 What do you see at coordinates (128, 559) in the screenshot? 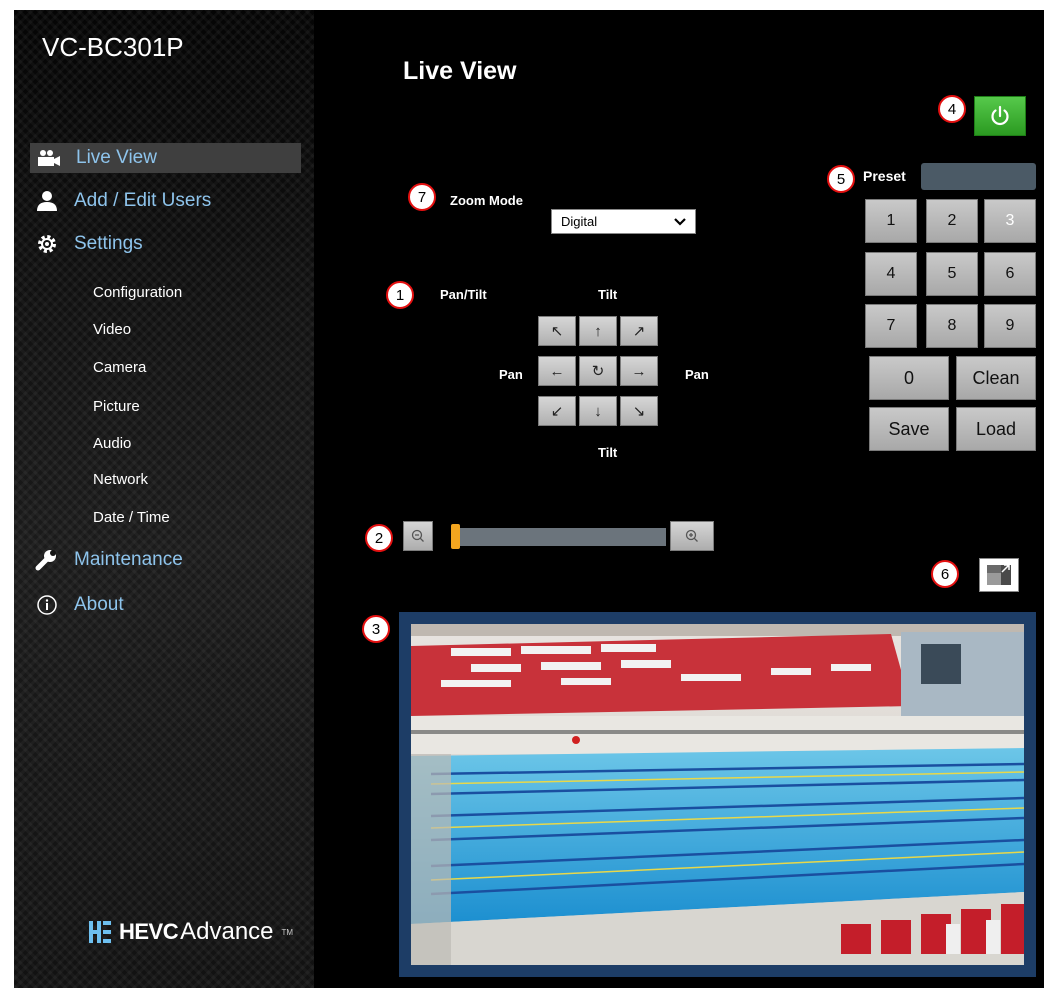
I see `nav-label: Maintenance` at bounding box center [128, 559].